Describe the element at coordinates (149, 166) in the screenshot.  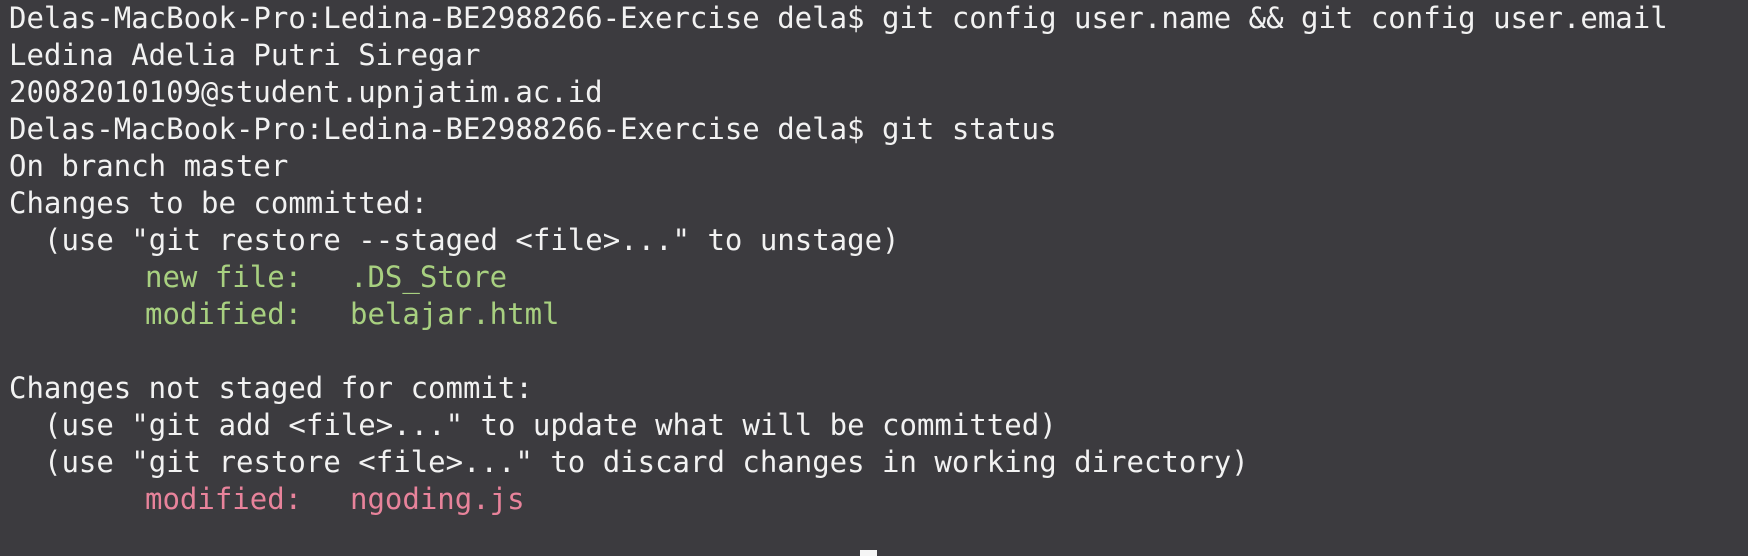
I see `output-line-branch: On branch master` at that location.